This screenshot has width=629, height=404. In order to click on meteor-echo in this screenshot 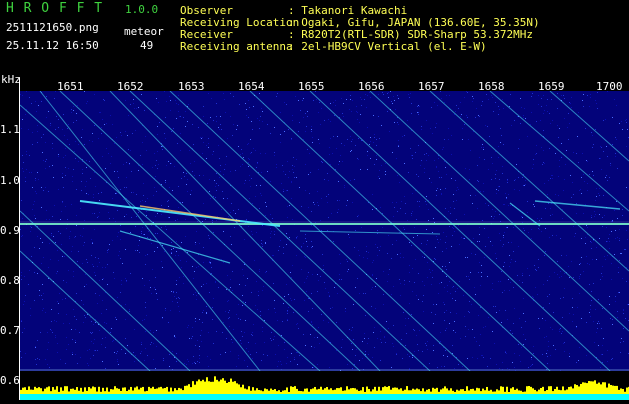, I will do `click(577, 205)`.